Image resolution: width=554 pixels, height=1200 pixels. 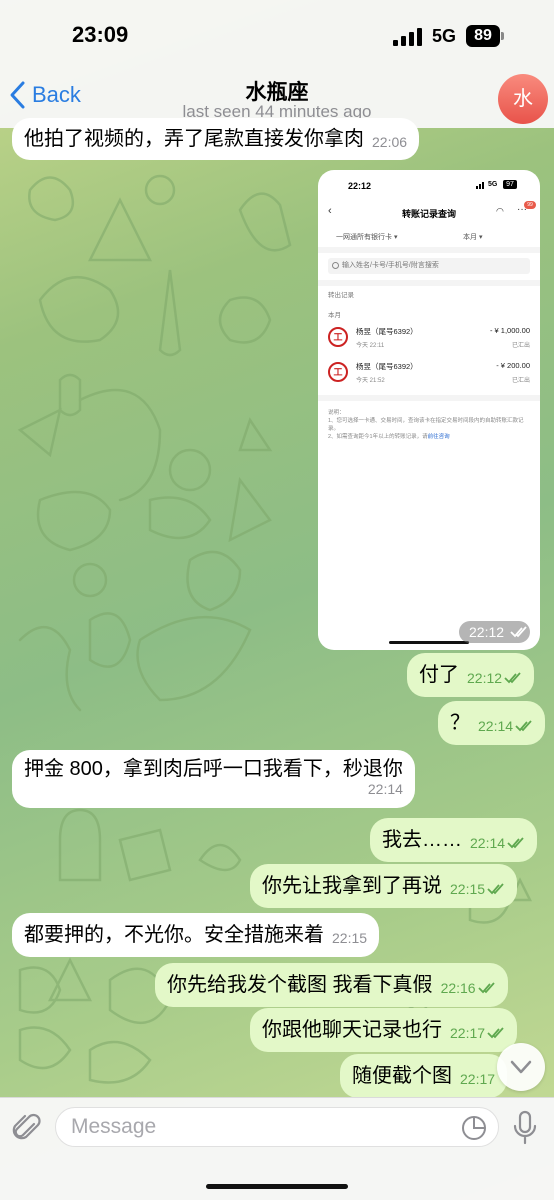 I want to click on chevron-down-icon, so click(x=521, y=1067).